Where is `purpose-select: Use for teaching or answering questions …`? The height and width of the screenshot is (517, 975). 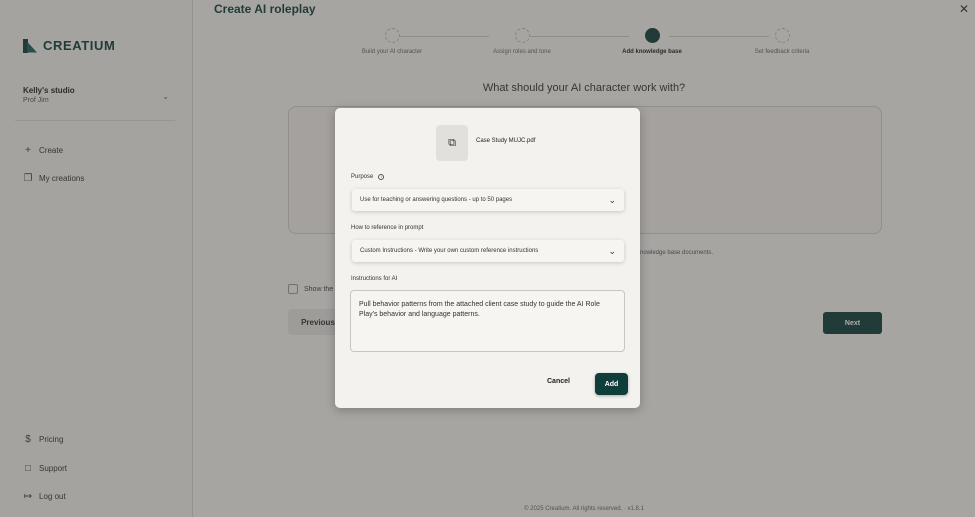
purpose-select: Use for teaching or answering questions … is located at coordinates (488, 200).